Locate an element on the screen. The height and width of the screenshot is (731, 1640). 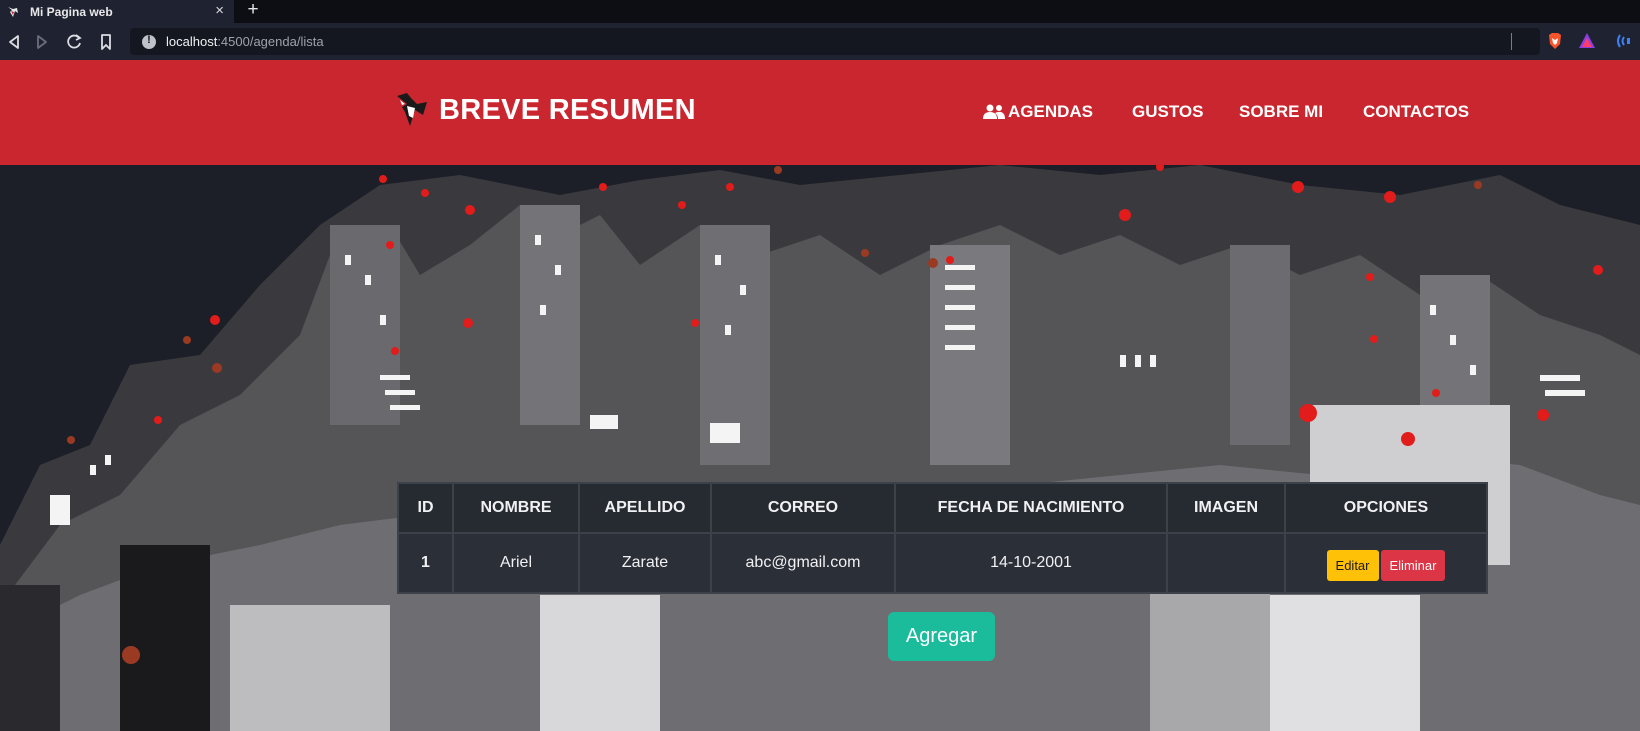
cell-correo: abc@gmail.com is located at coordinates (803, 563).